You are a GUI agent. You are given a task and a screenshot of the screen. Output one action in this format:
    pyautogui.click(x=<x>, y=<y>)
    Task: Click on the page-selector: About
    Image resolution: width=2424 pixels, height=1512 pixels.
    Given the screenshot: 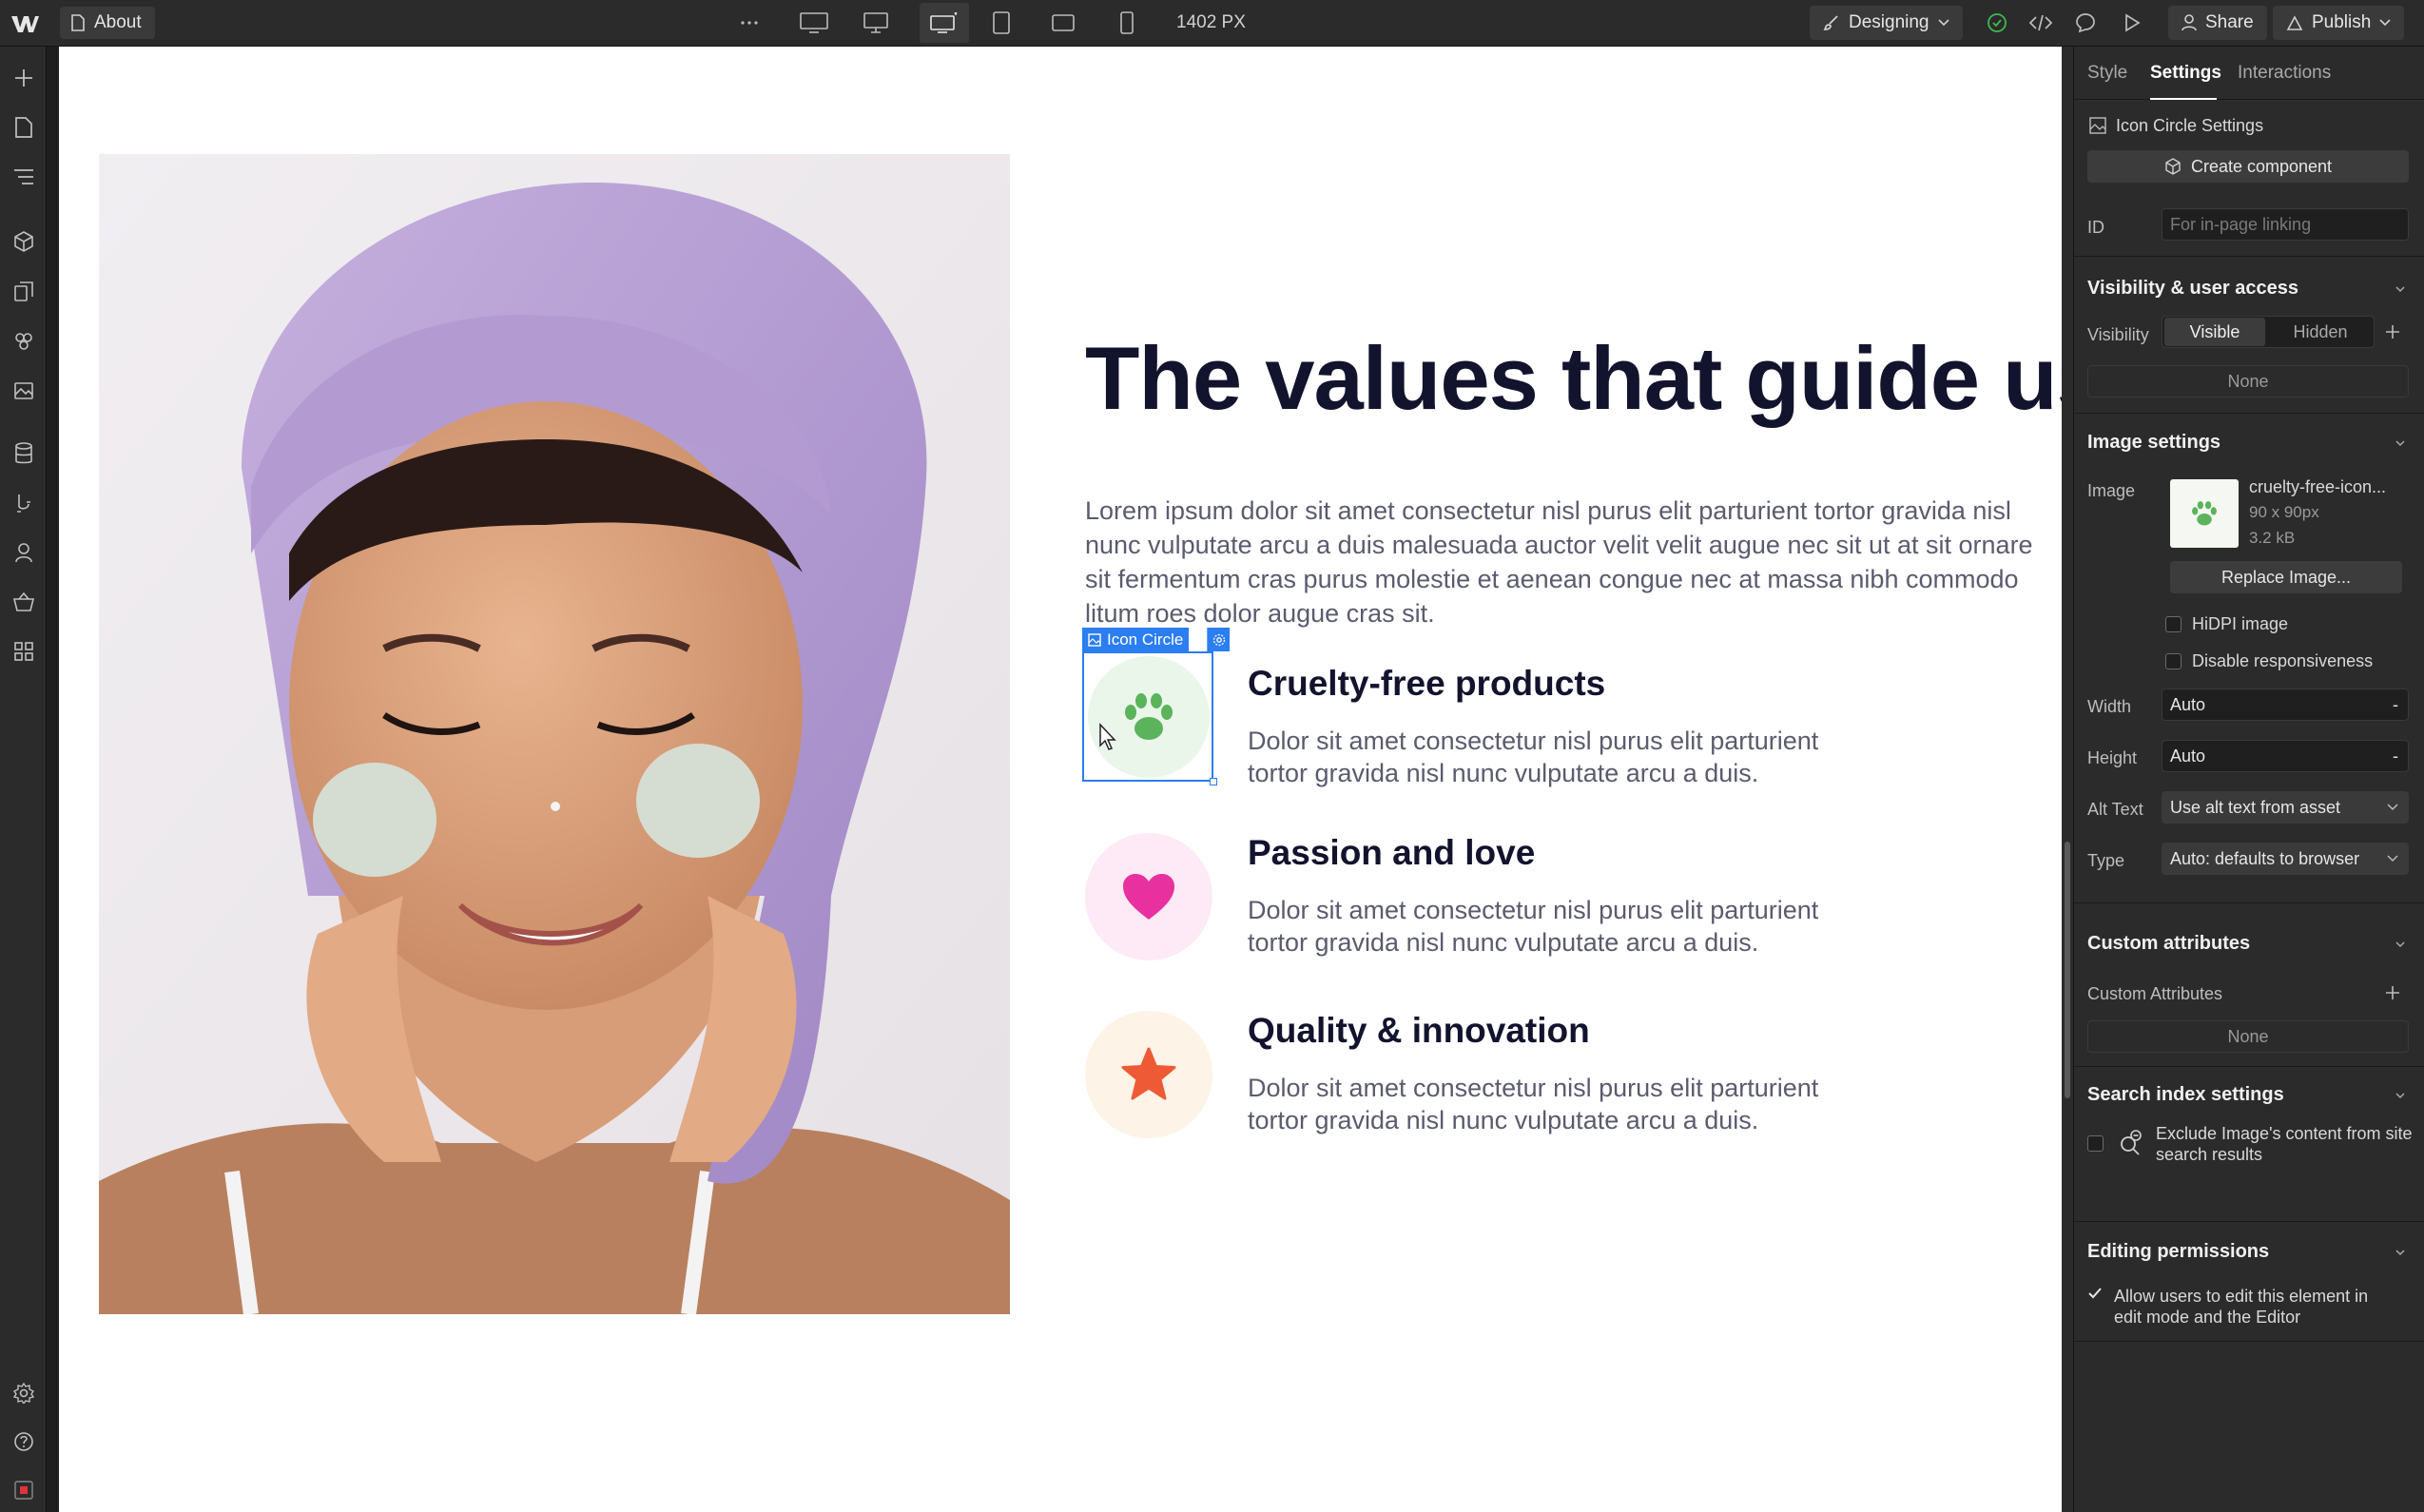 What is the action you would take?
    pyautogui.click(x=108, y=23)
    